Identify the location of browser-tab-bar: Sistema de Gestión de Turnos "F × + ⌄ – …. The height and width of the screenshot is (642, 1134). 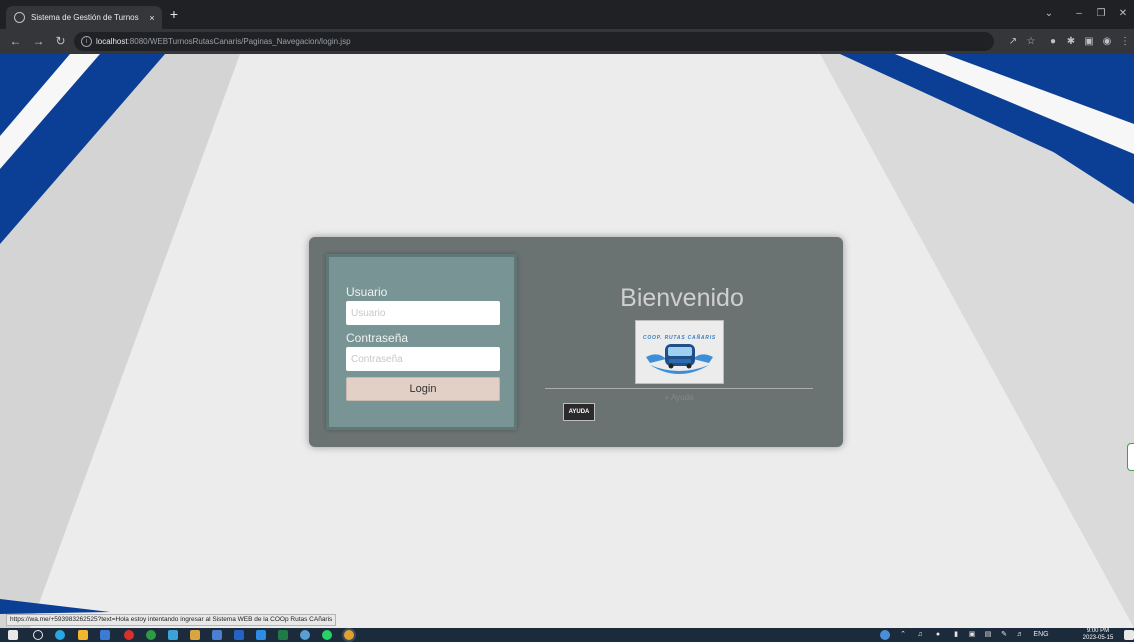
(567, 14).